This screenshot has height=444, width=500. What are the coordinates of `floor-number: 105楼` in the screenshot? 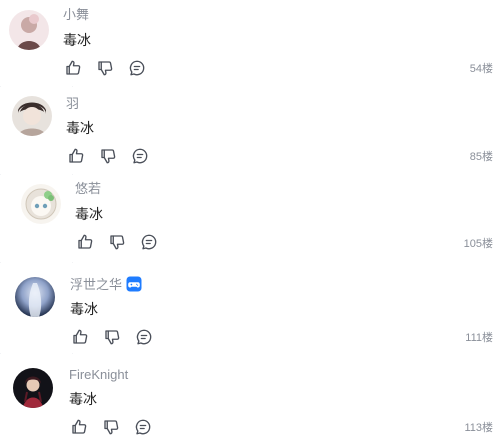 It's located at (478, 244).